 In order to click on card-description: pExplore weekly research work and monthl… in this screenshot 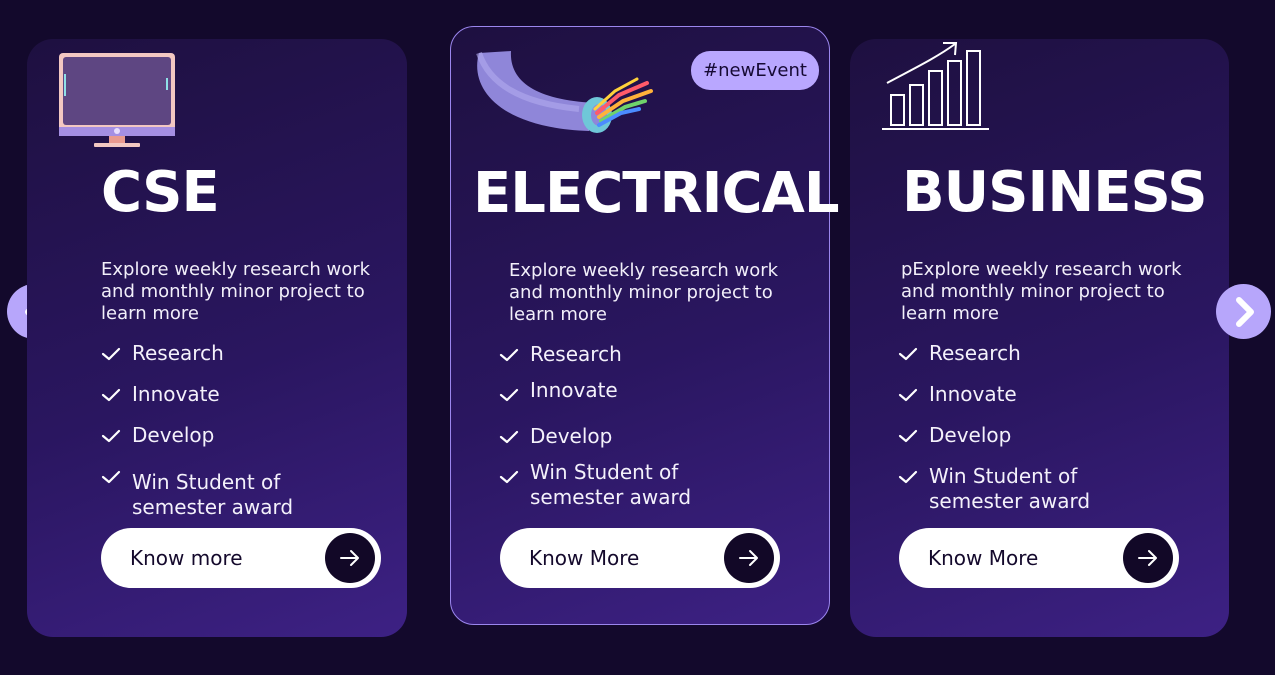, I will do `click(1041, 291)`.